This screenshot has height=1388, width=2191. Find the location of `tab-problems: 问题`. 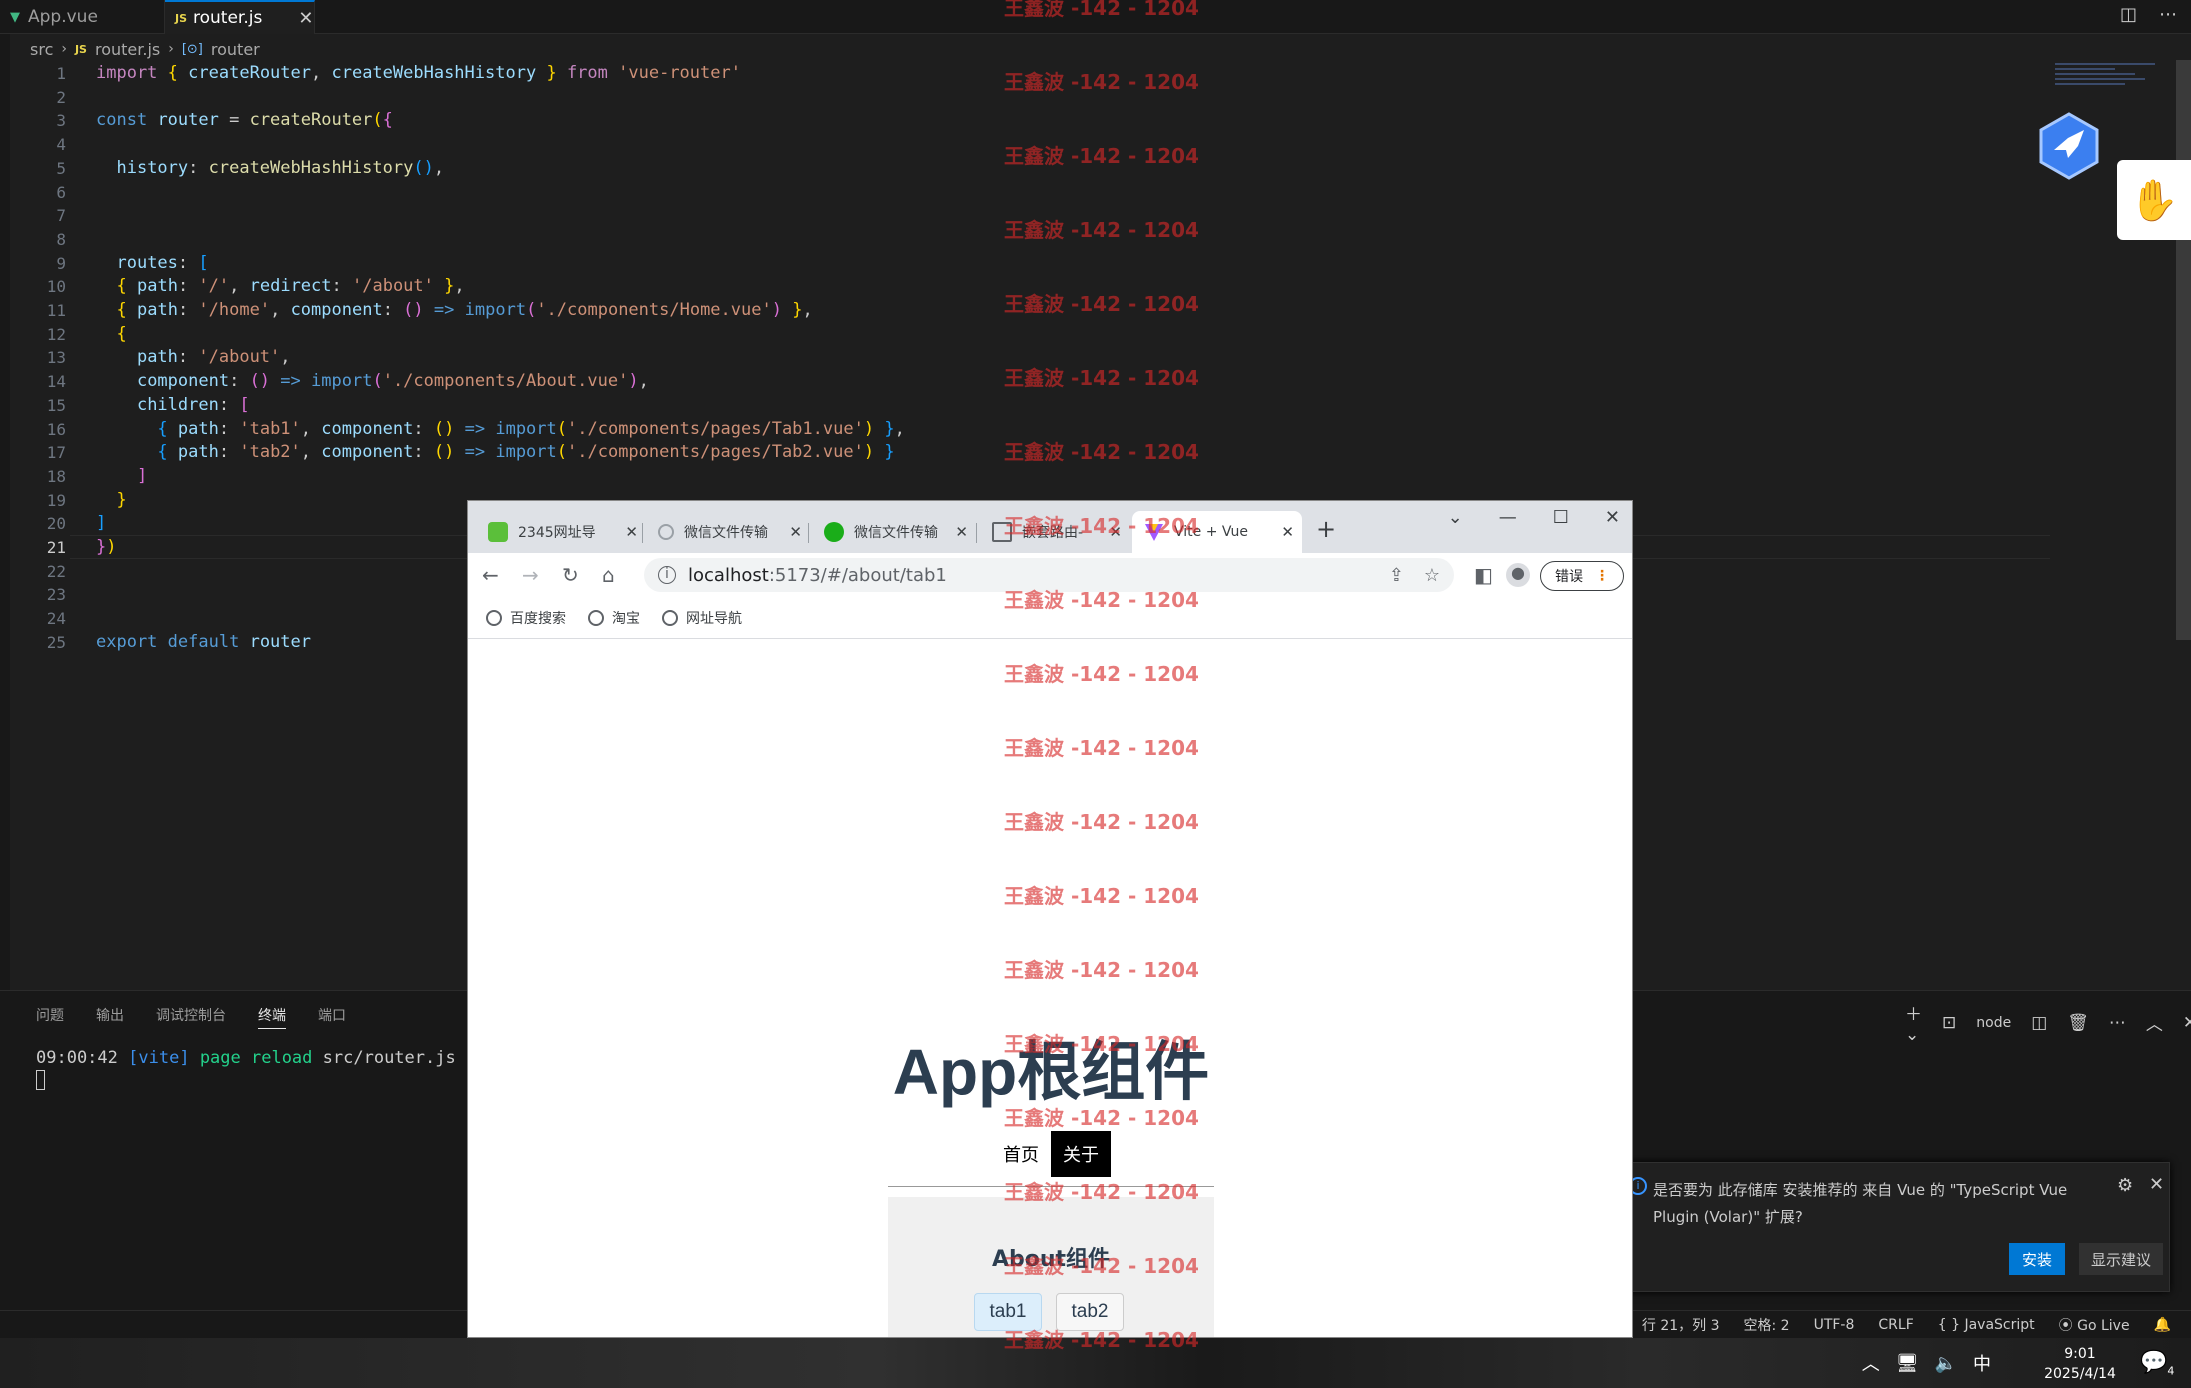

tab-problems: 问题 is located at coordinates (50, 1017).